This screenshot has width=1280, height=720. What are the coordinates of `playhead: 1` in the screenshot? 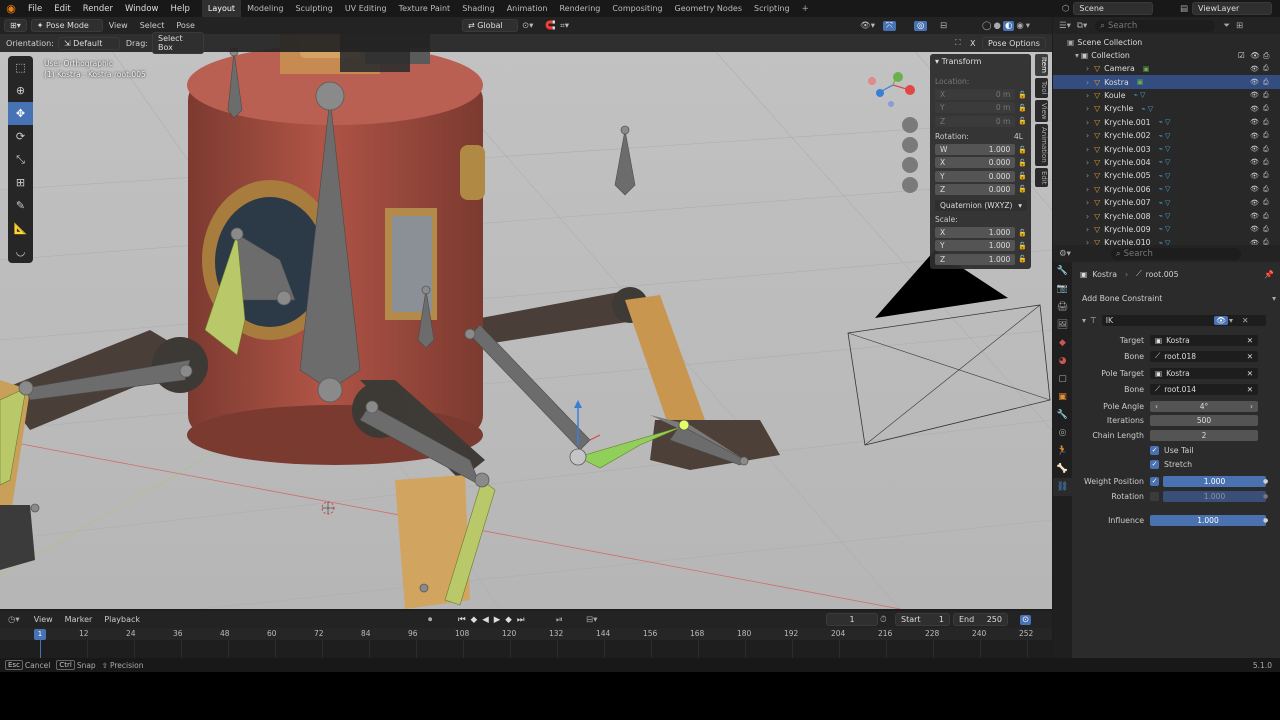 It's located at (40, 634).